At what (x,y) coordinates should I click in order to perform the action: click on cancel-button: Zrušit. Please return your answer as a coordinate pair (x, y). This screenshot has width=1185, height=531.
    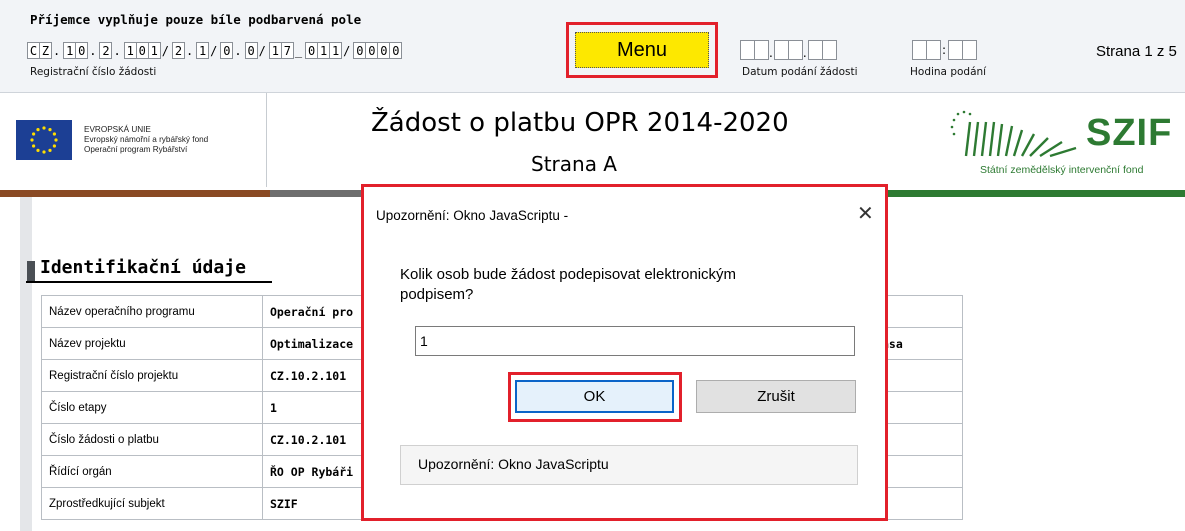
    Looking at the image, I should click on (776, 396).